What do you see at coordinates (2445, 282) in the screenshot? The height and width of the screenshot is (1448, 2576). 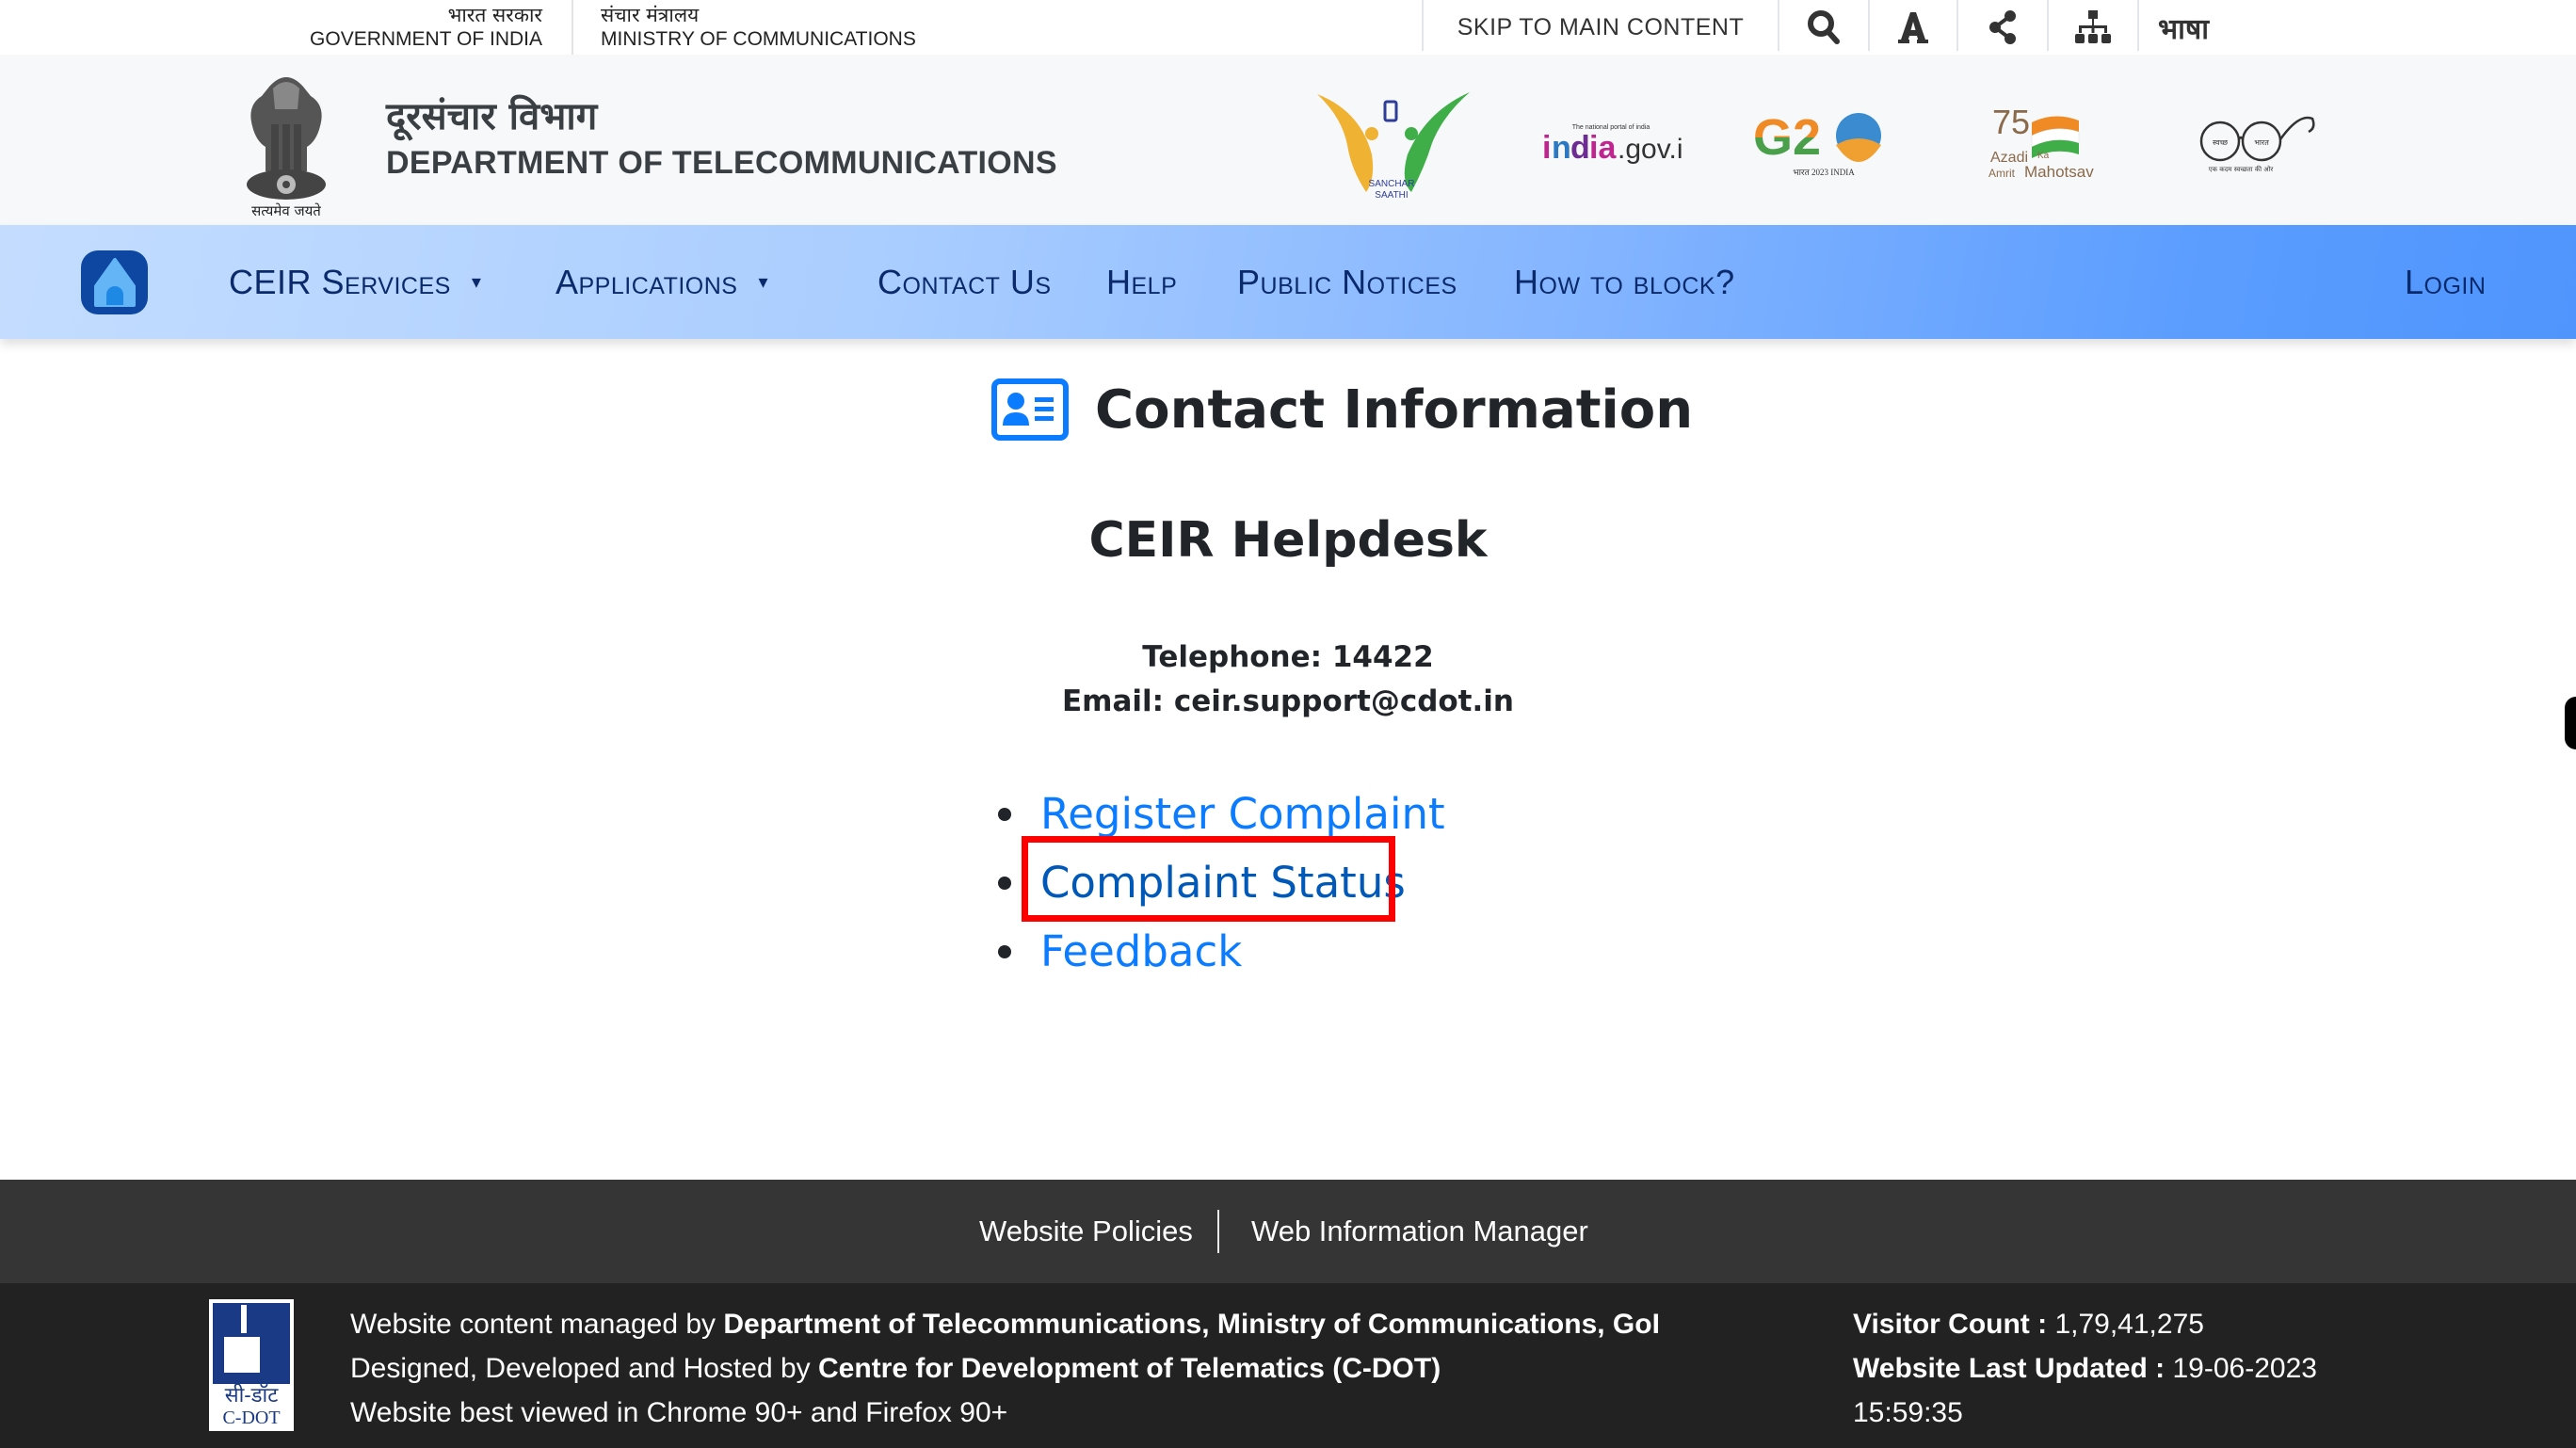 I see `login-button: Login` at bounding box center [2445, 282].